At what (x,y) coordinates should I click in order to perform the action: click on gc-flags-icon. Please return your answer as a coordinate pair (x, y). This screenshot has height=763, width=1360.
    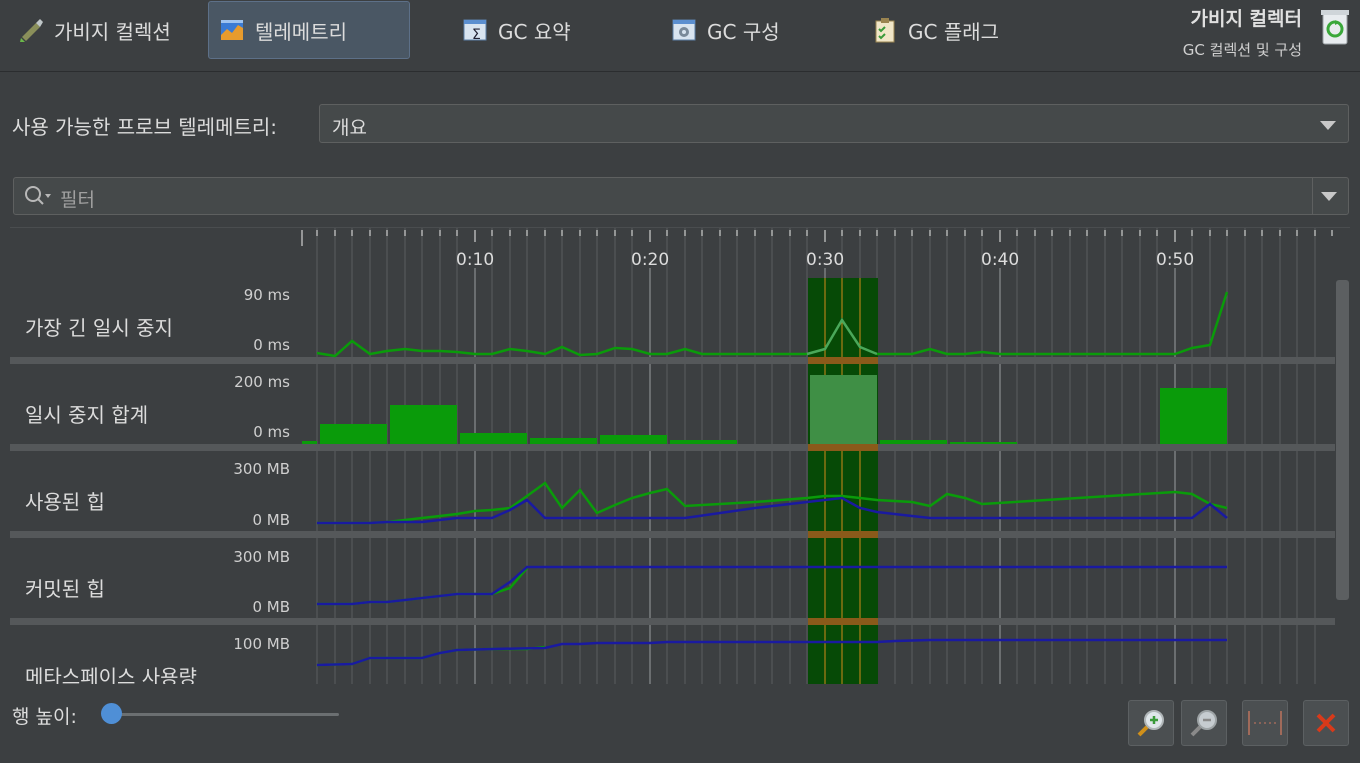
    Looking at the image, I should click on (885, 30).